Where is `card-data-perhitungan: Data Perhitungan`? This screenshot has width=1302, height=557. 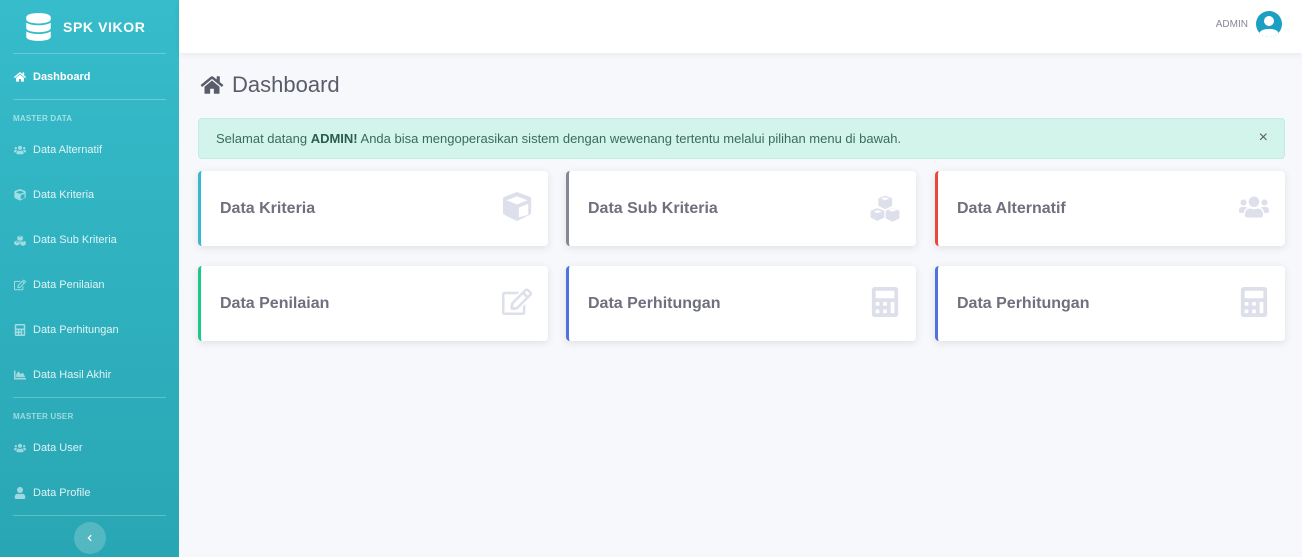 card-data-perhitungan: Data Perhitungan is located at coordinates (741, 303).